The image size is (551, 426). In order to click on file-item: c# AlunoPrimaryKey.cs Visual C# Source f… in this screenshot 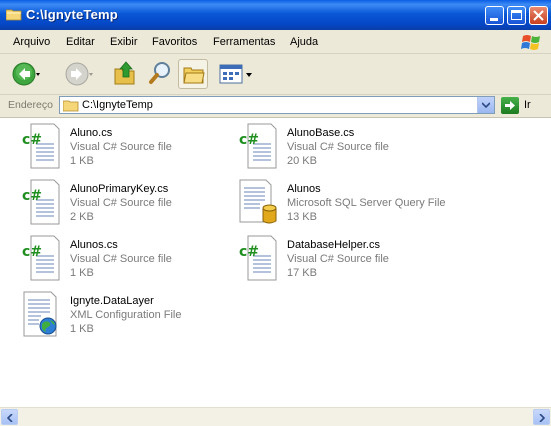, I will do `click(126, 203)`.